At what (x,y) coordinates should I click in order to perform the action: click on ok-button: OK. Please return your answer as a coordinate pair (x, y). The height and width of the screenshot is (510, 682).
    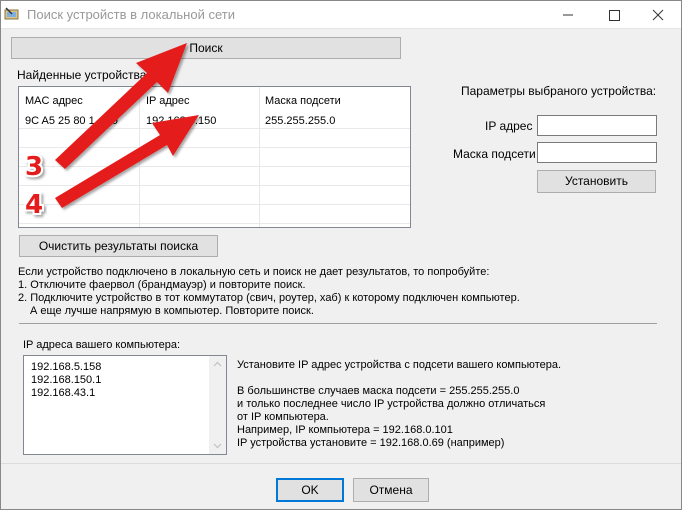
    Looking at the image, I should click on (310, 490).